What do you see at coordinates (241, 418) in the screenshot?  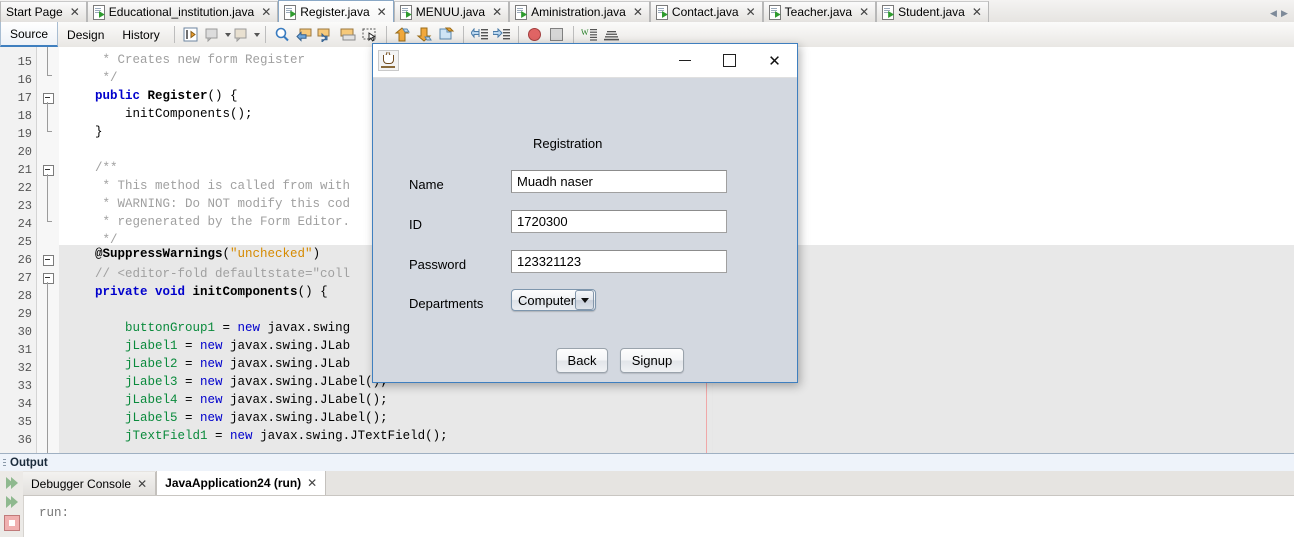 I see `code-line: jLabel5 = new javax.swing.JLabel();` at bounding box center [241, 418].